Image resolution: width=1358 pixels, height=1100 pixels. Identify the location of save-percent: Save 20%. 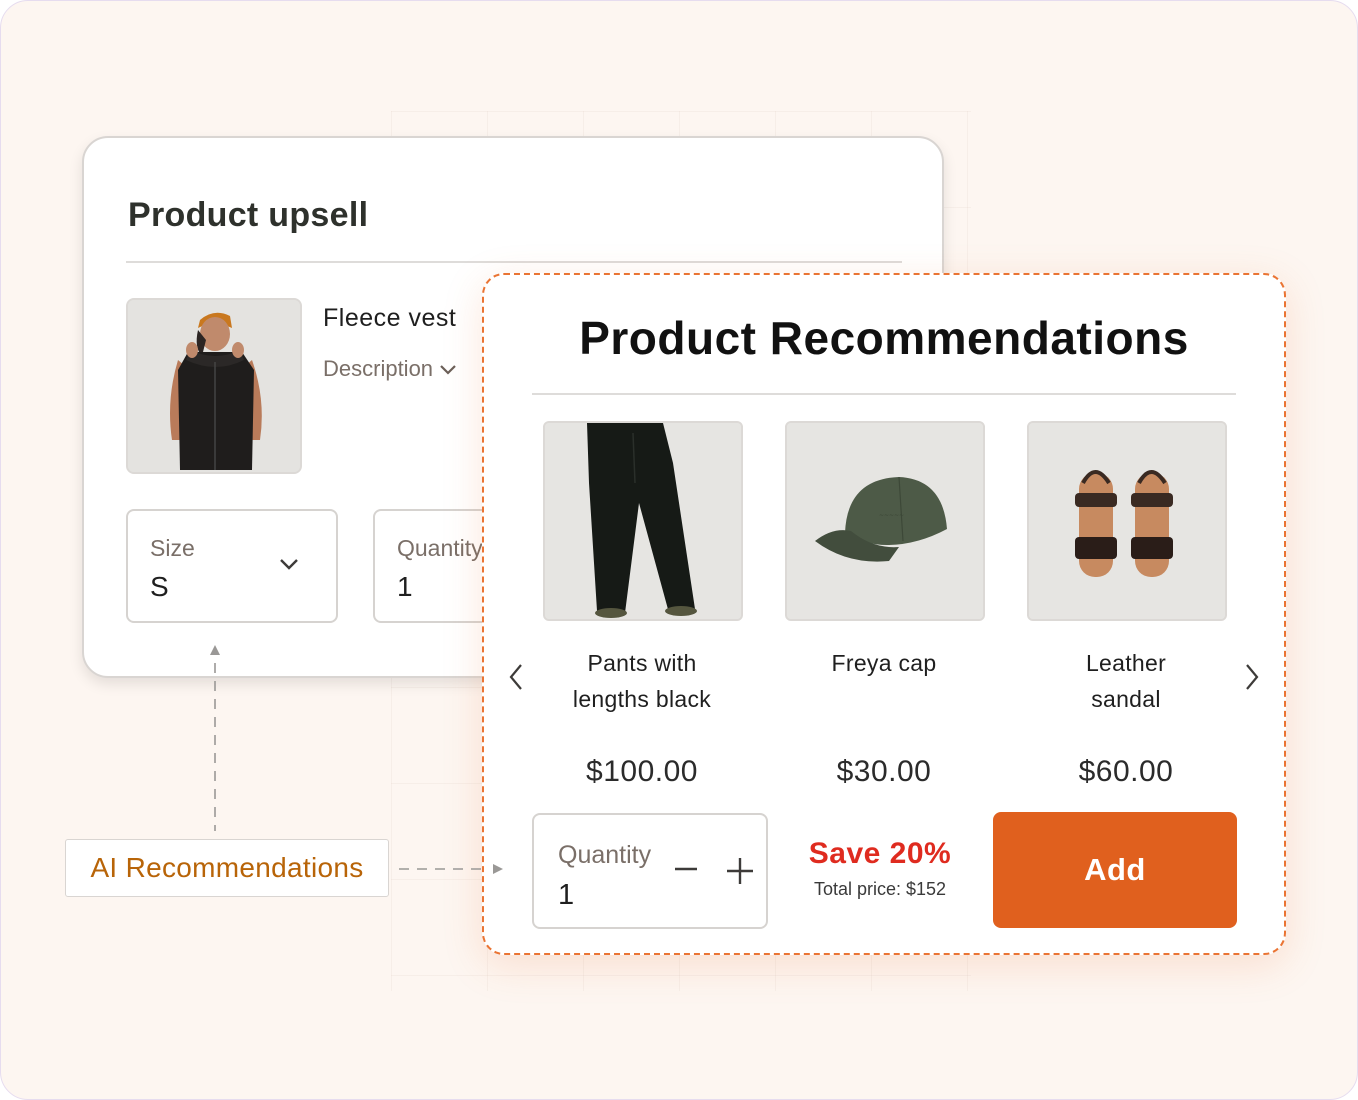
(880, 853).